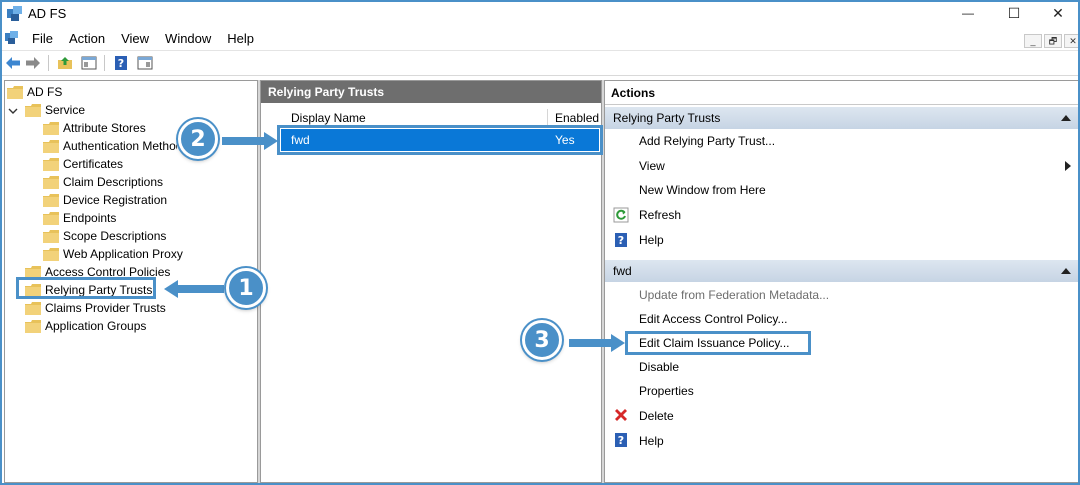 The height and width of the screenshot is (485, 1080). Describe the element at coordinates (841, 93) in the screenshot. I see `actions-pane-title: Actions` at that location.